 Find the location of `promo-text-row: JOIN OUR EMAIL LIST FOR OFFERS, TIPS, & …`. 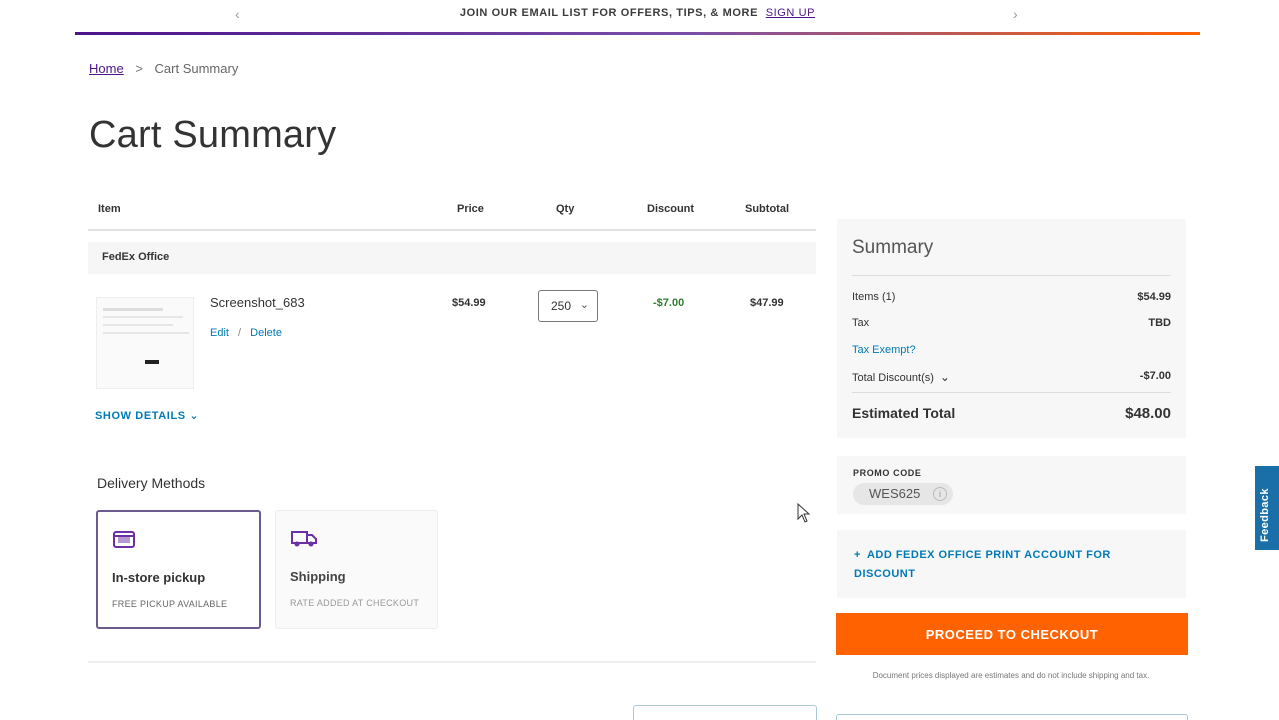

promo-text-row: JOIN OUR EMAIL LIST FOR OFFERS, TIPS, & … is located at coordinates (637, 13).